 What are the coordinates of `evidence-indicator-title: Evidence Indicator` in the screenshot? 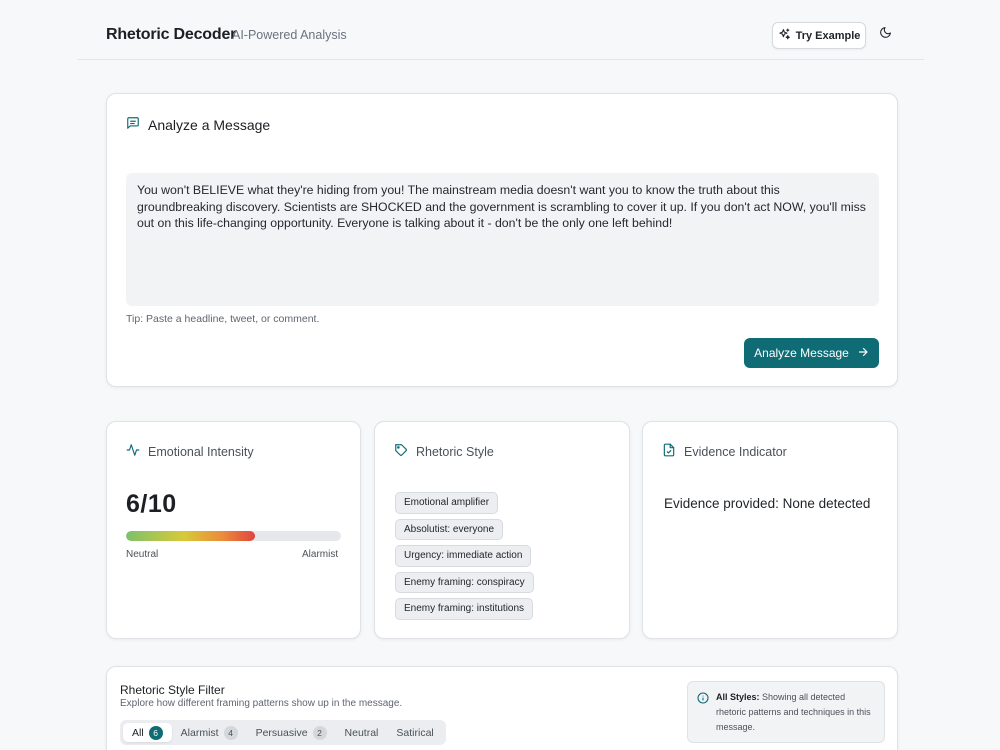 It's located at (735, 451).